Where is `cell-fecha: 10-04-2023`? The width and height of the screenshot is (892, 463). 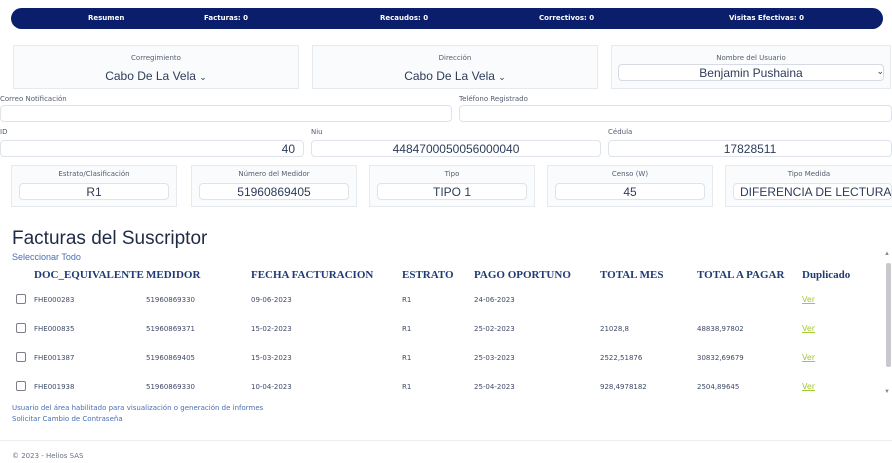
cell-fecha: 10-04-2023 is located at coordinates (271, 386).